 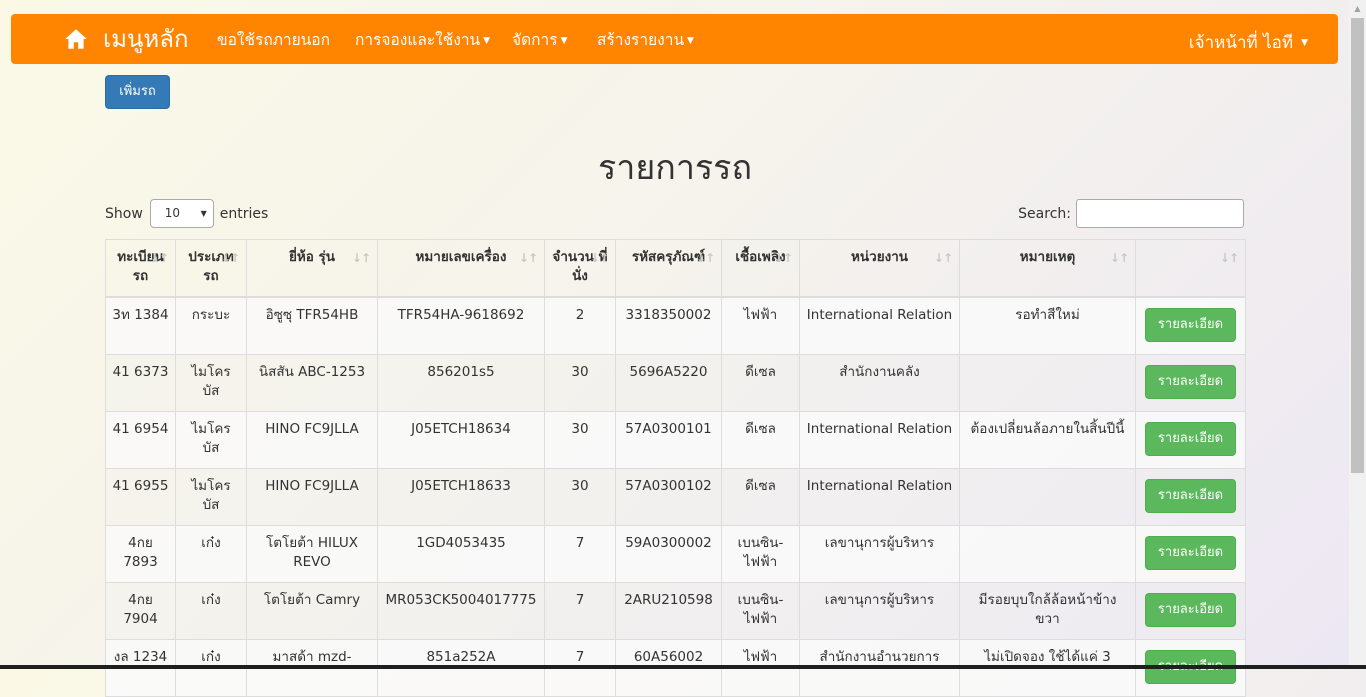 I want to click on page-title: รายการรถ, so click(x=675, y=168).